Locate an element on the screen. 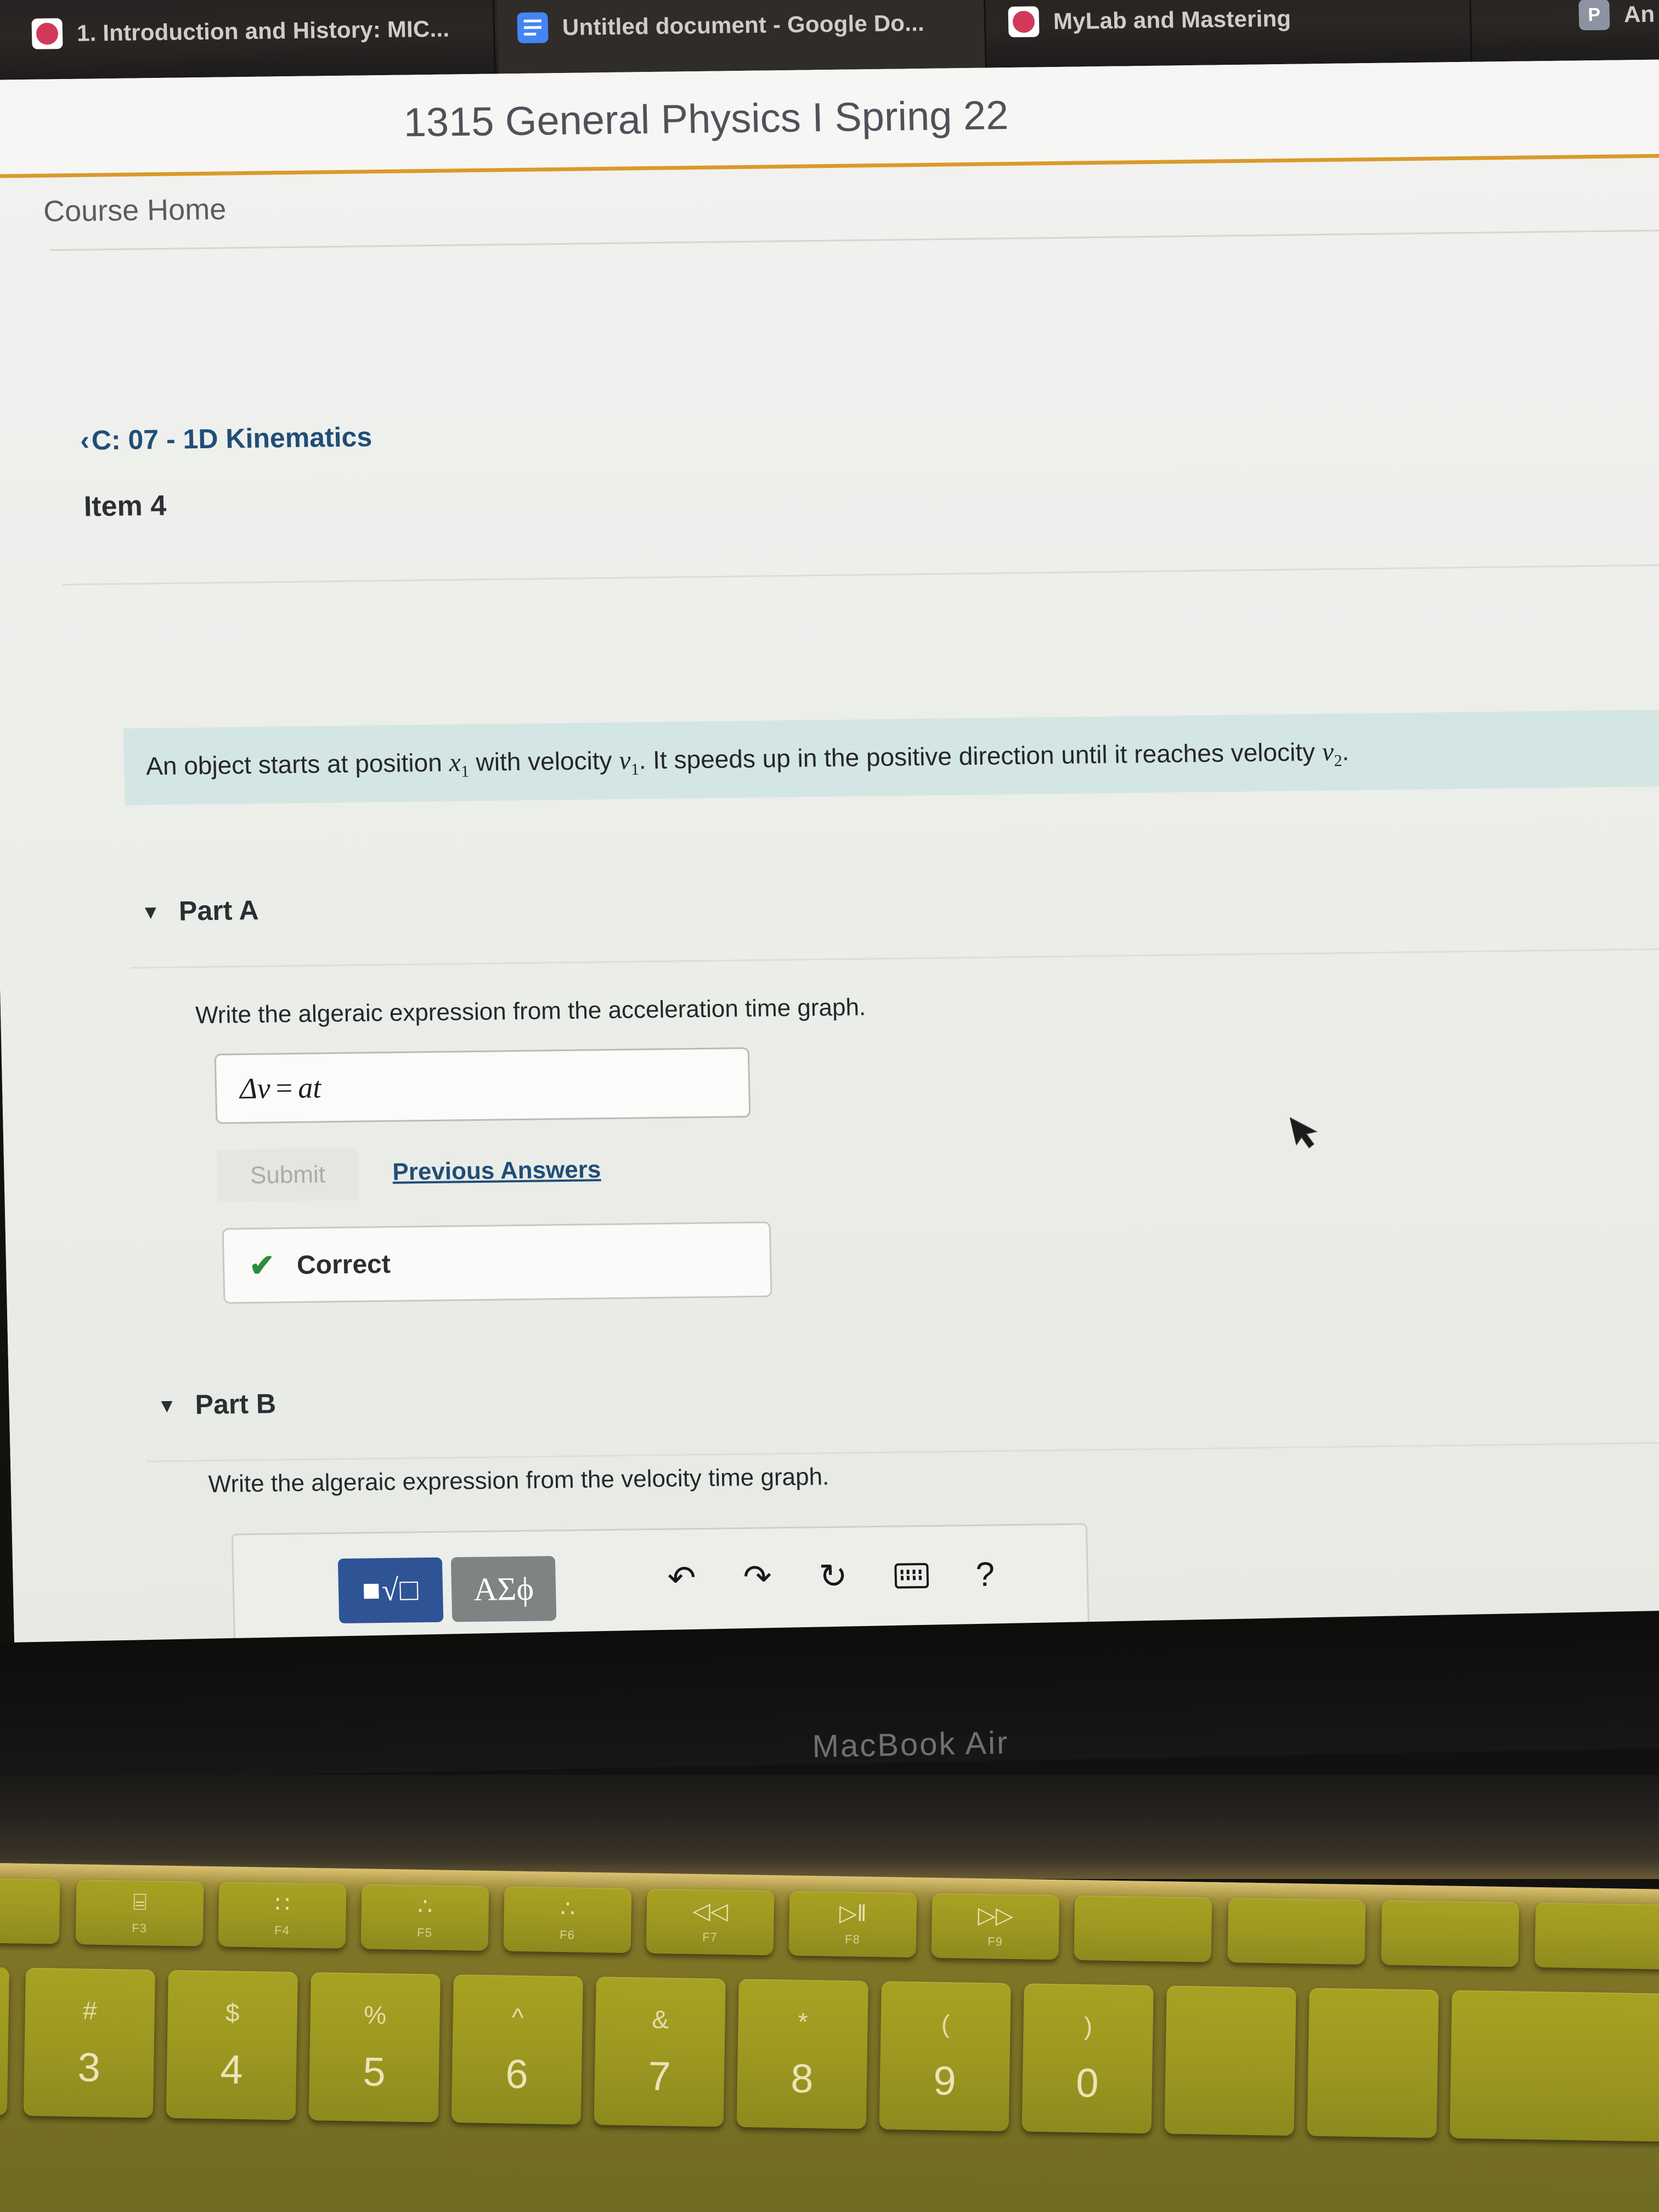 The image size is (1659, 2212). key-7: & 7 is located at coordinates (660, 2052).